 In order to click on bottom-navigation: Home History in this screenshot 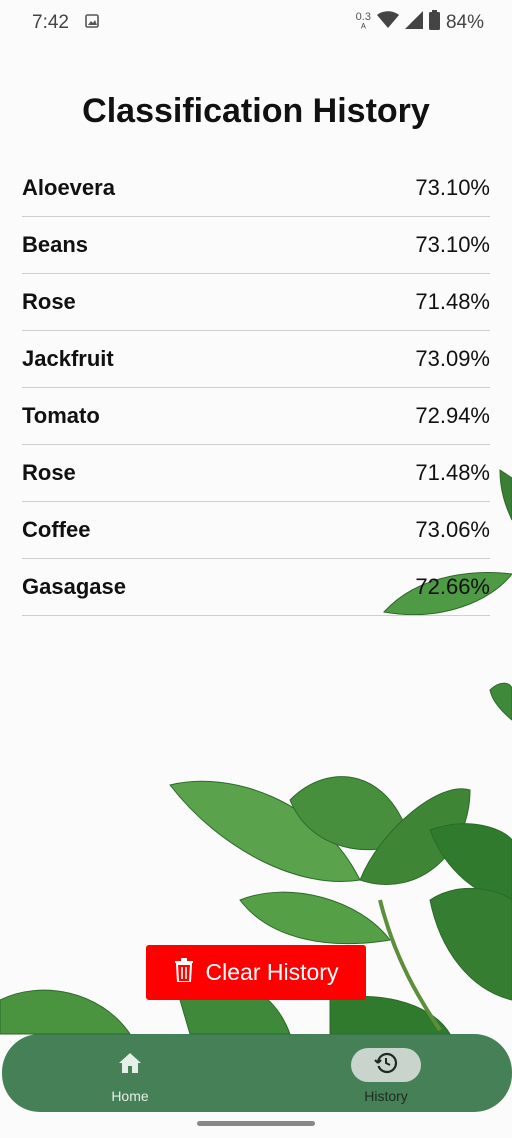, I will do `click(257, 1073)`.